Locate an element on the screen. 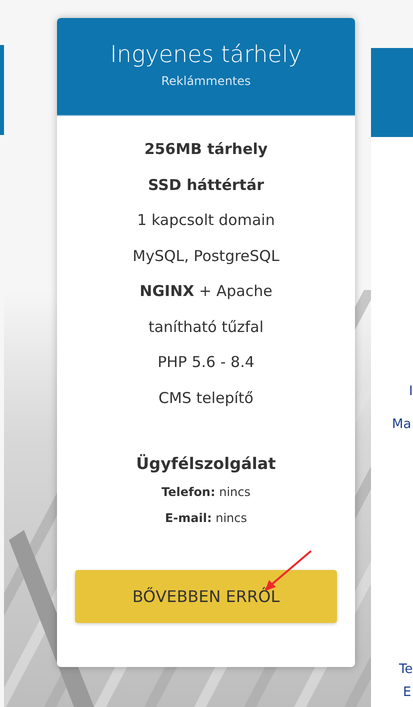  feature-text: CMS telepítő is located at coordinates (206, 398).